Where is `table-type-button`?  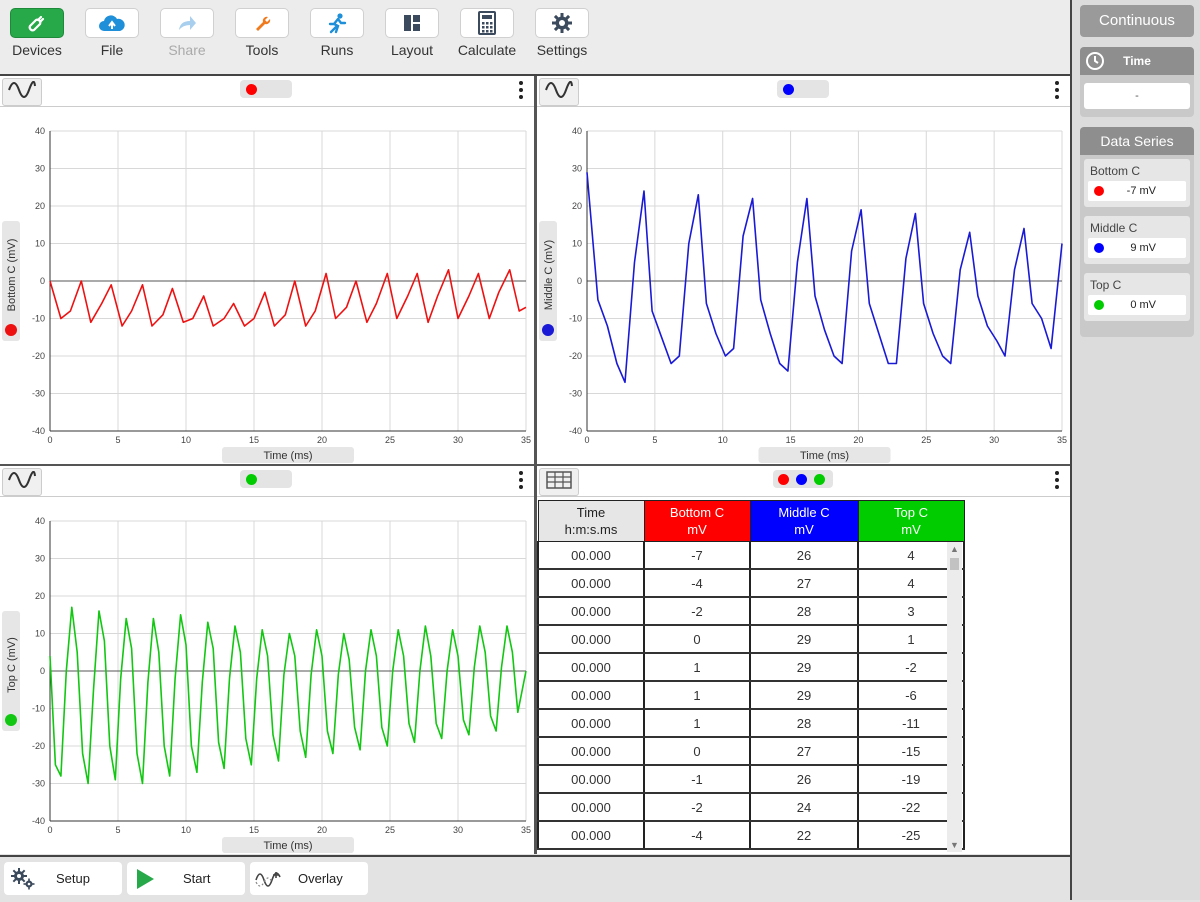
table-type-button is located at coordinates (559, 482).